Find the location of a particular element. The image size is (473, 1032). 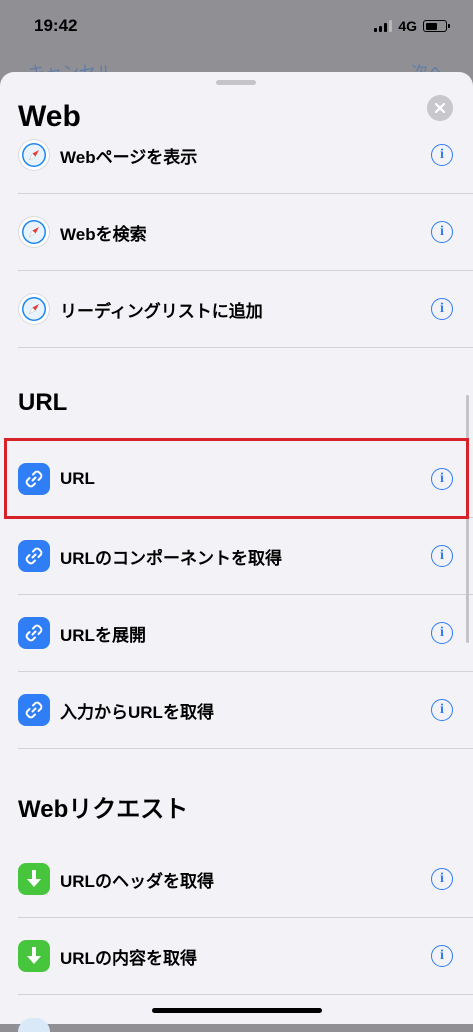

list-item-url-components: URLのコンポーネントを取得 i is located at coordinates (245, 556).